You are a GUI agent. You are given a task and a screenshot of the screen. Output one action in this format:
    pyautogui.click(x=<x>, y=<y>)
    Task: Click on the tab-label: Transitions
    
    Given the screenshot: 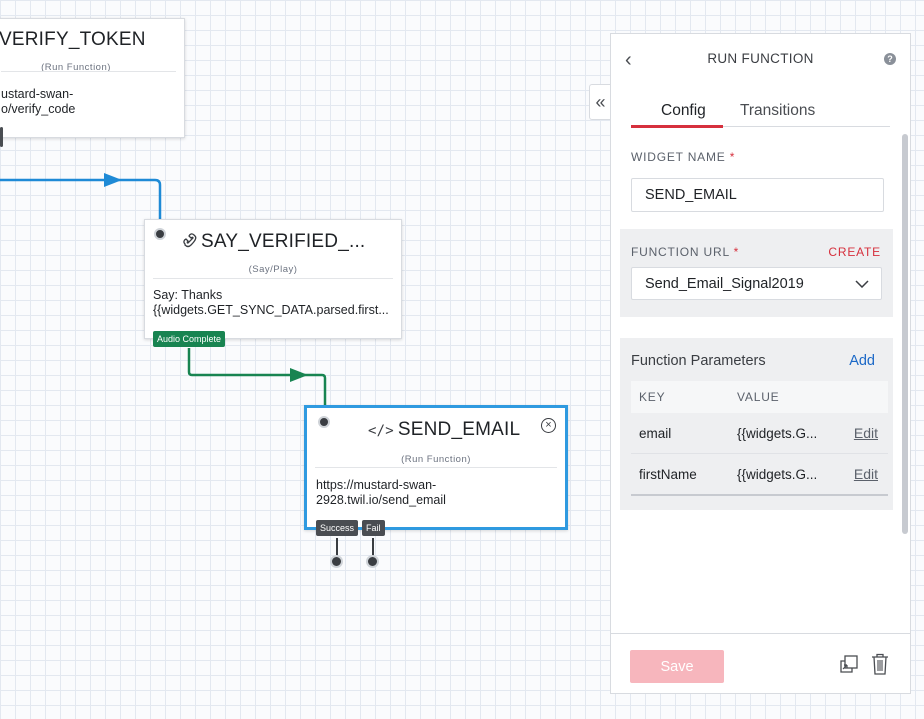 What is the action you would take?
    pyautogui.click(x=778, y=110)
    